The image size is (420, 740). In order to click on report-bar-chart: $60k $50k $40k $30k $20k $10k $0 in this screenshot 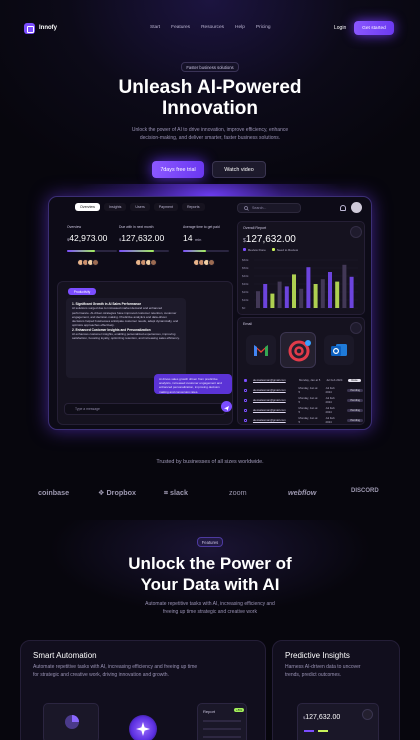, I will do `click(300, 284)`.